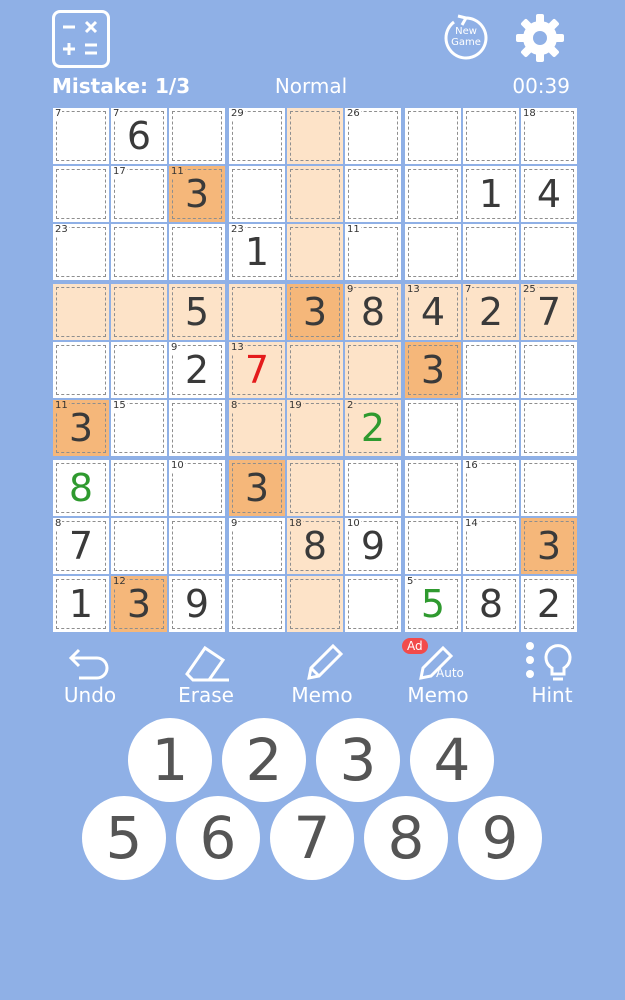  I want to click on board-cell: 18 8, so click(315, 546).